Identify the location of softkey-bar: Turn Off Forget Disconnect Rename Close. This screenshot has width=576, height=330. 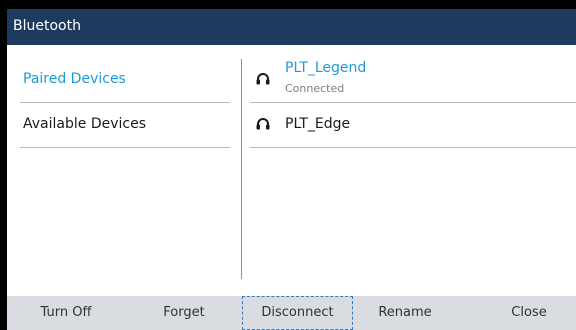
(291, 313).